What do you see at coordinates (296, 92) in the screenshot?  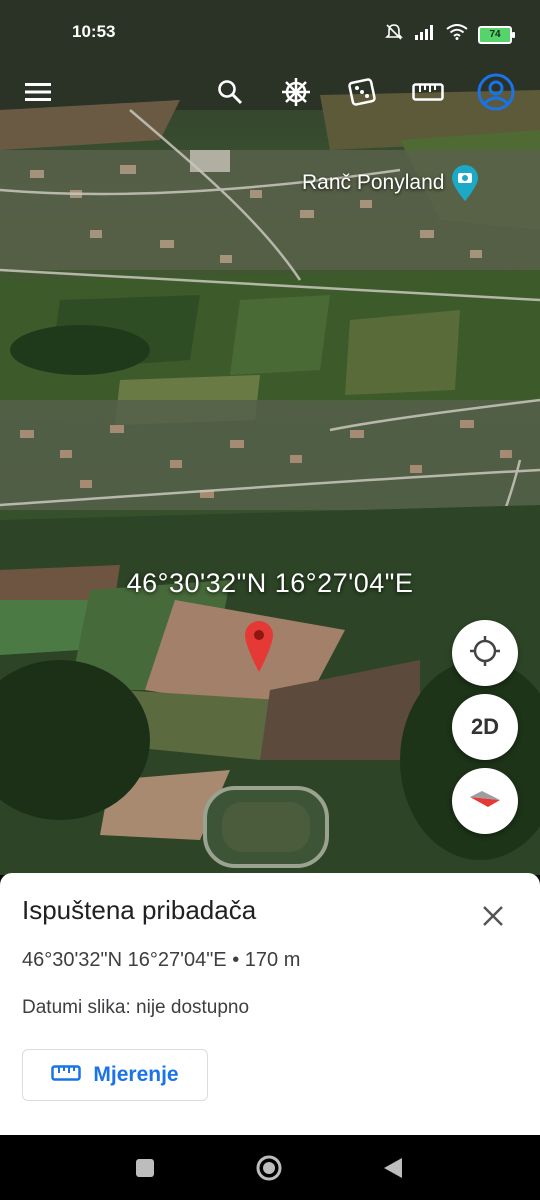 I see `voyager-icon` at bounding box center [296, 92].